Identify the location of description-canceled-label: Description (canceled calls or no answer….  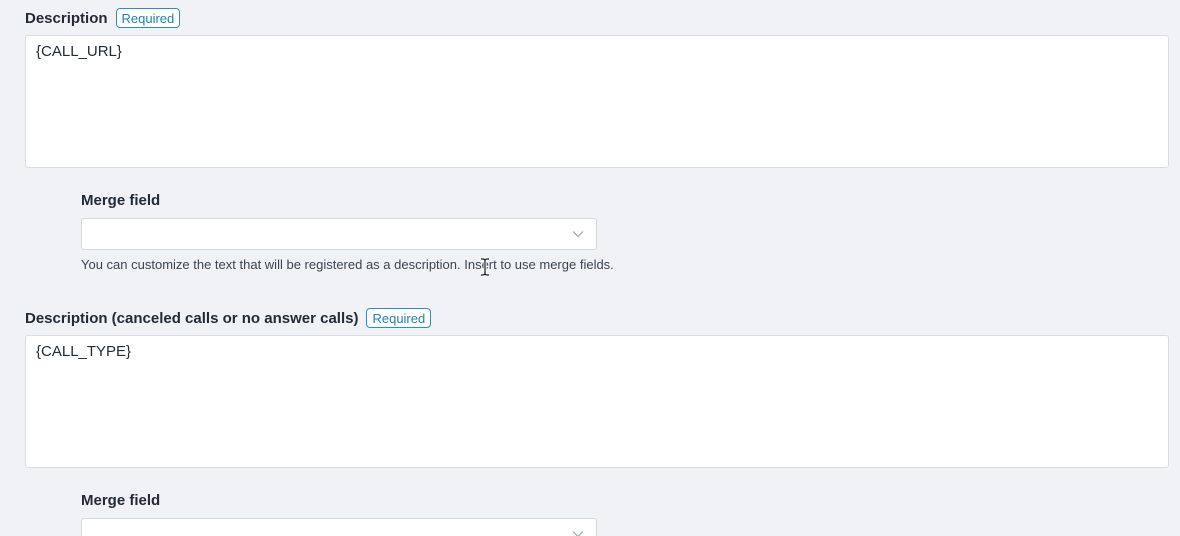
(192, 318).